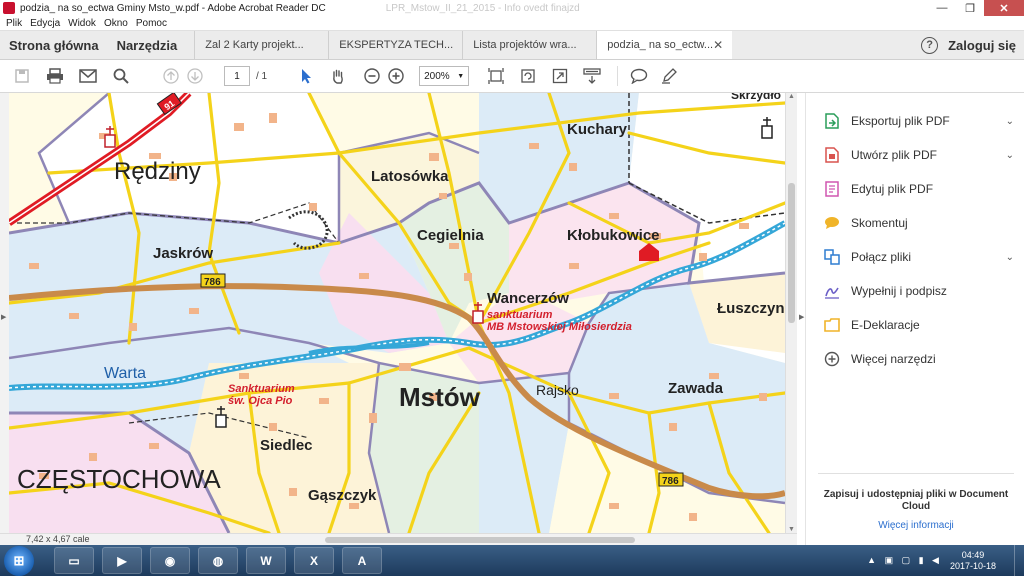 The image size is (1024, 576). I want to click on map-label-jaskrow: Jaskrów, so click(183, 253).